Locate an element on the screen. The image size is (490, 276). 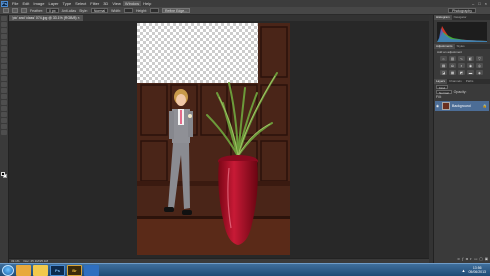
menu-window: Window is located at coordinates (132, 3).